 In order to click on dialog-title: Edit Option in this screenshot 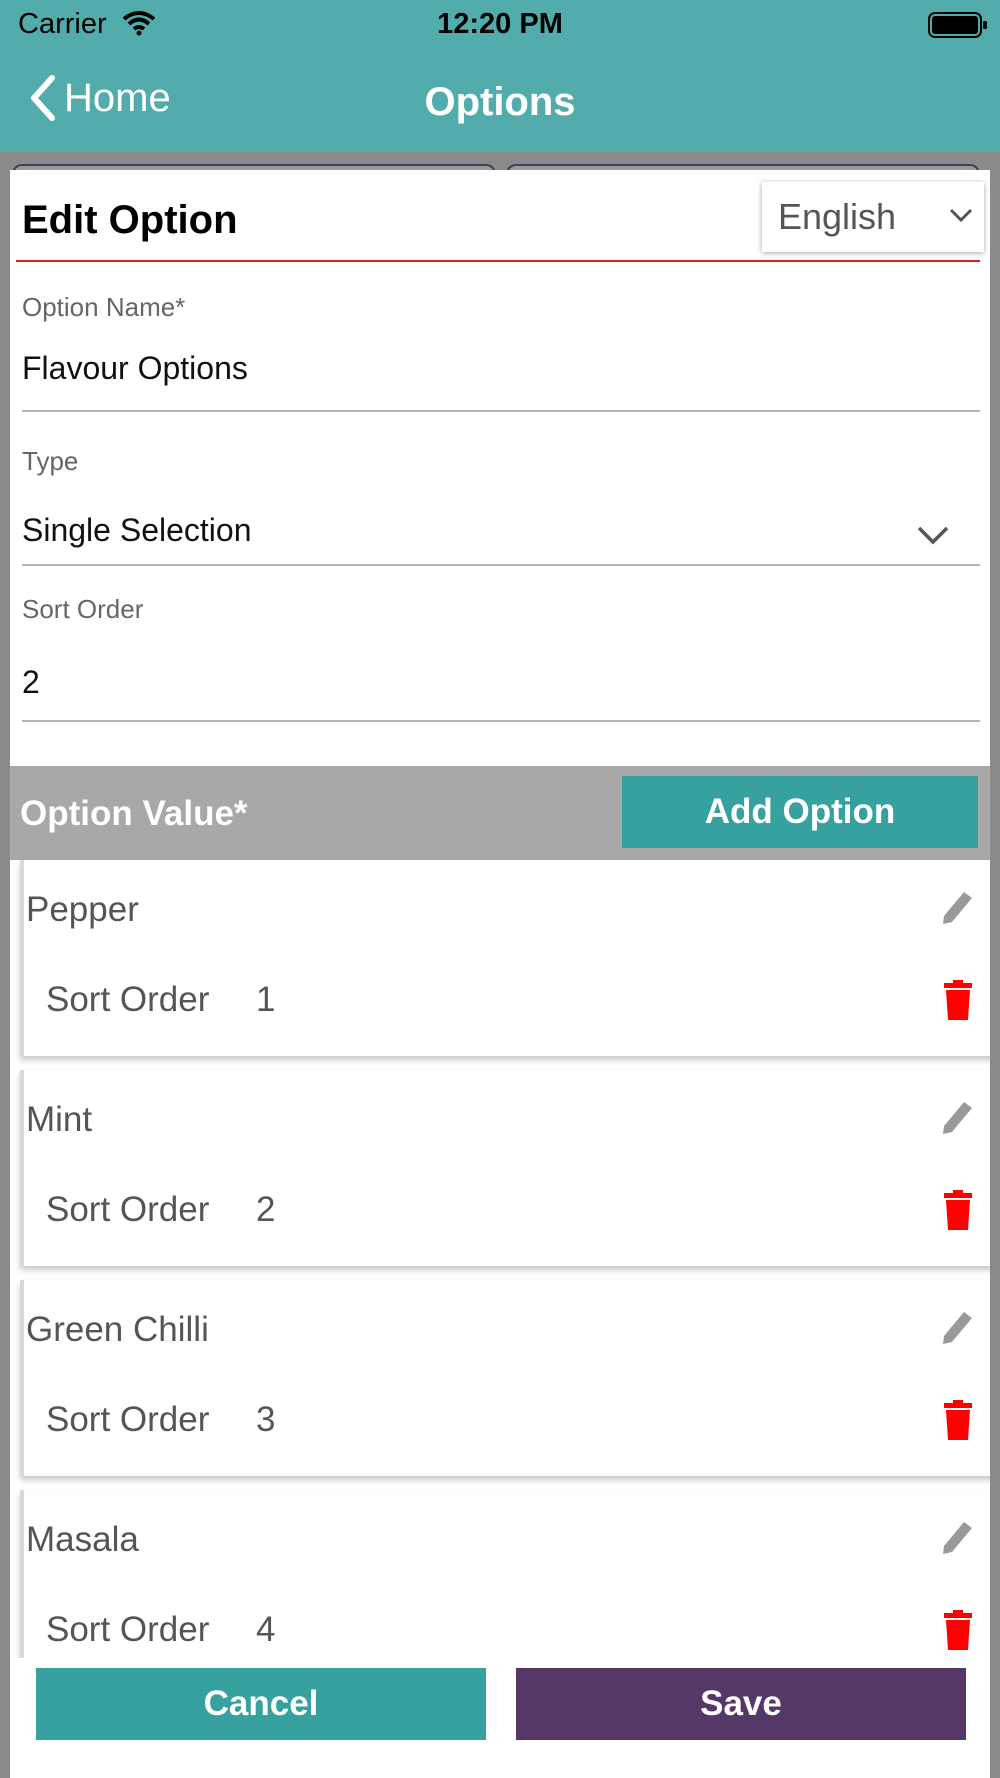, I will do `click(130, 220)`.